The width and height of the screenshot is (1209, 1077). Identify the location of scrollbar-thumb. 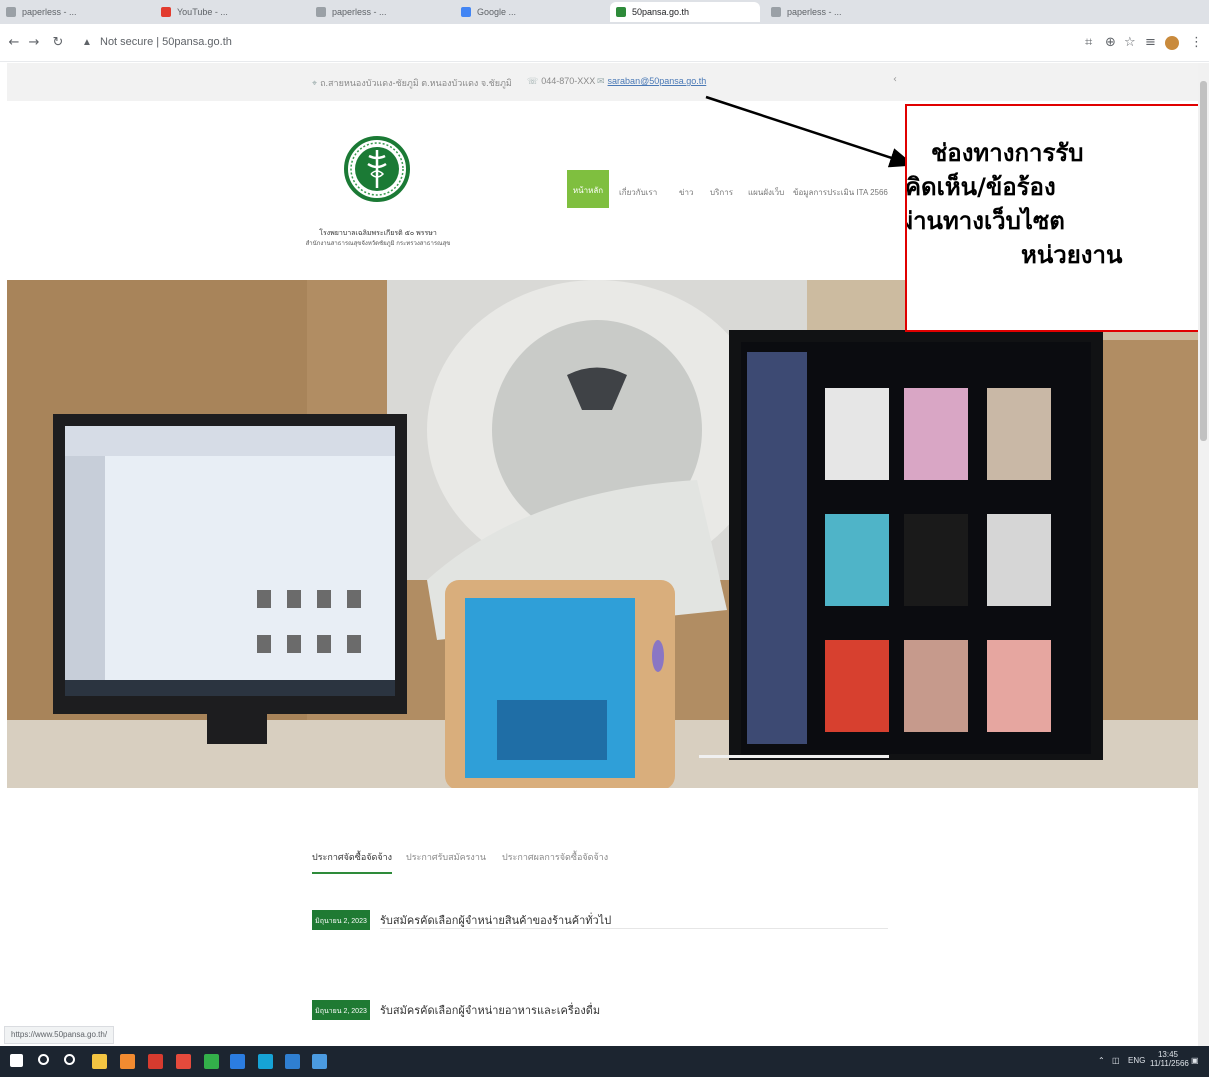
(1203, 261).